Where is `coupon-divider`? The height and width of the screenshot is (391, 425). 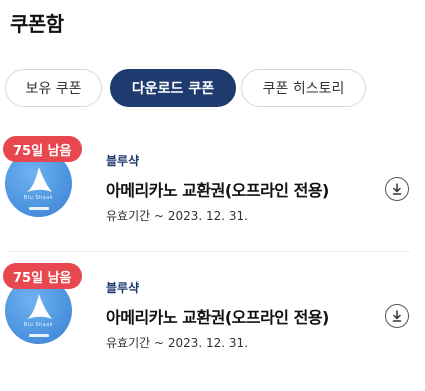 coupon-divider is located at coordinates (208, 251).